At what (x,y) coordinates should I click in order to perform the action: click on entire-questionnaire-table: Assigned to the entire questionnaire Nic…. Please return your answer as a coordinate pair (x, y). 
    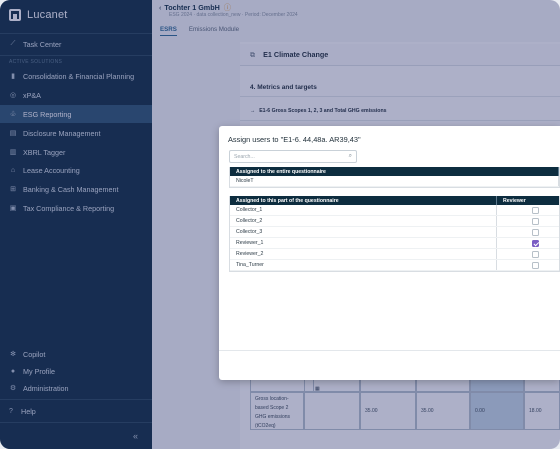
    Looking at the image, I should click on (394, 177).